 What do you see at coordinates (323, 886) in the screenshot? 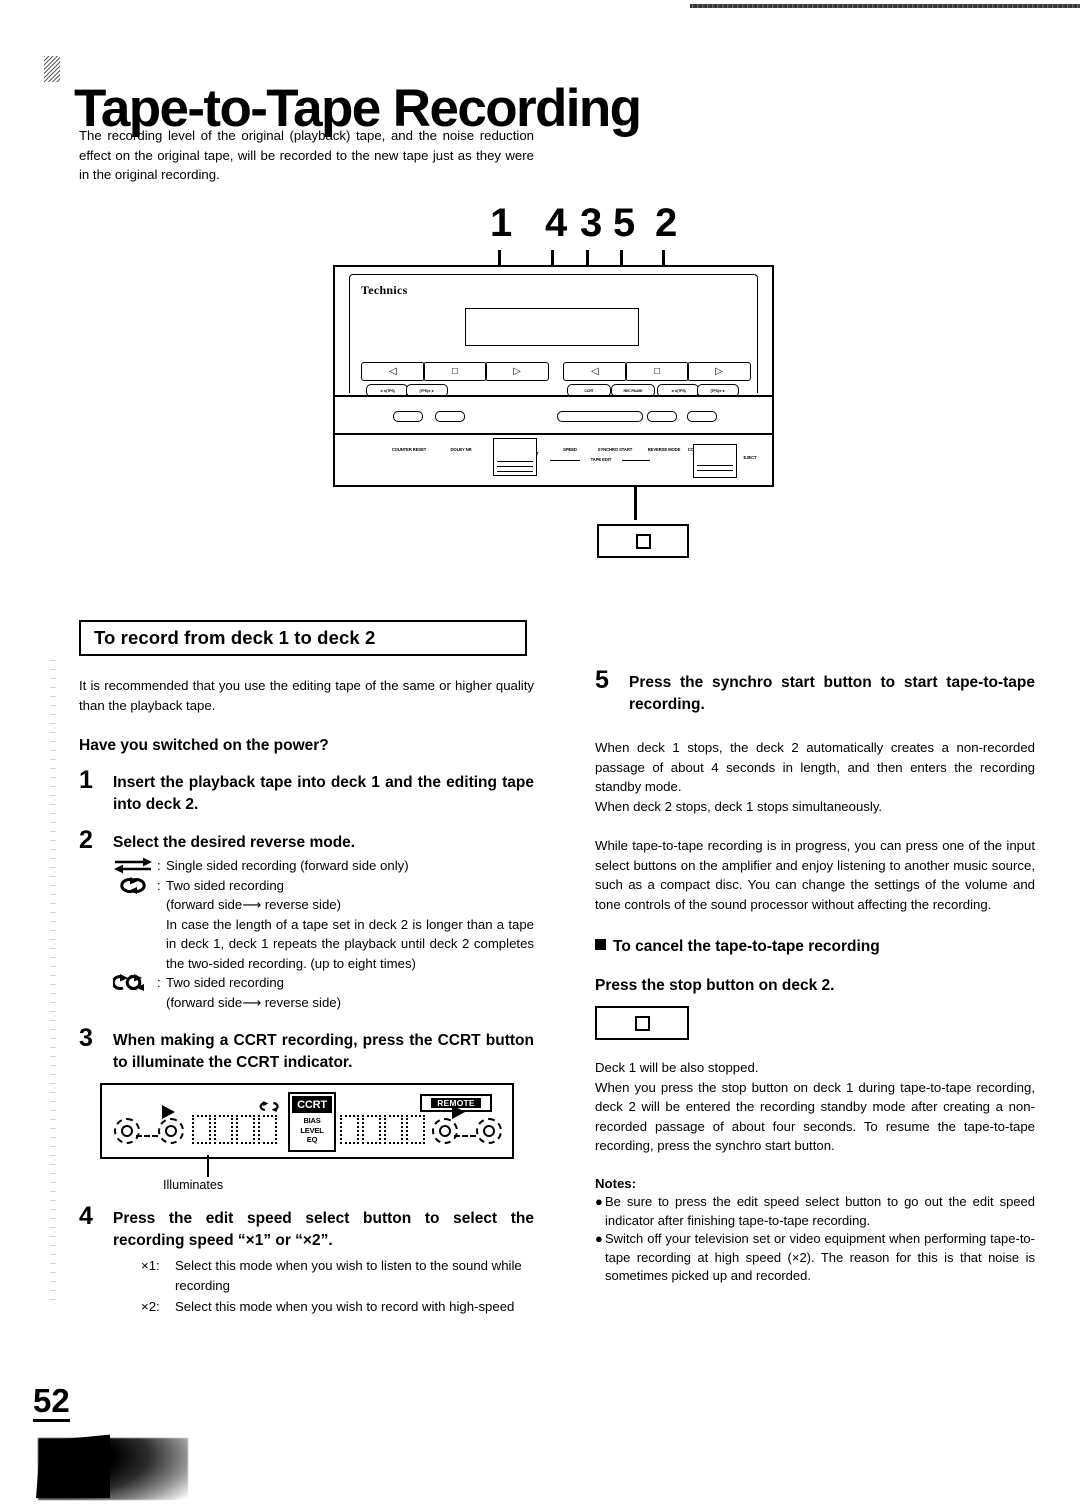
I see `reverse-mode-option-loop: : Two sided recording` at bounding box center [323, 886].